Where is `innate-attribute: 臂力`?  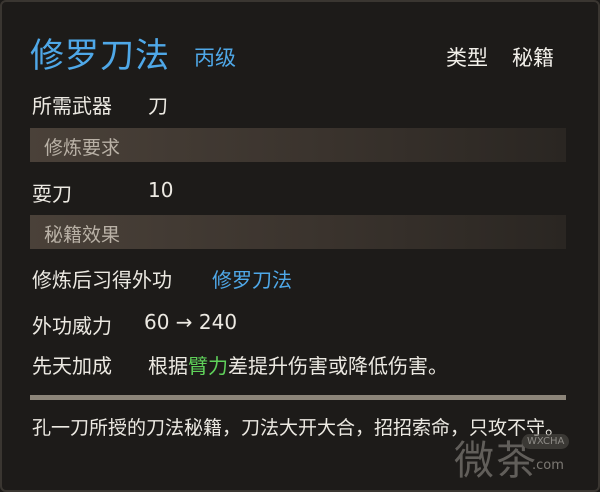 innate-attribute: 臂力 is located at coordinates (208, 366).